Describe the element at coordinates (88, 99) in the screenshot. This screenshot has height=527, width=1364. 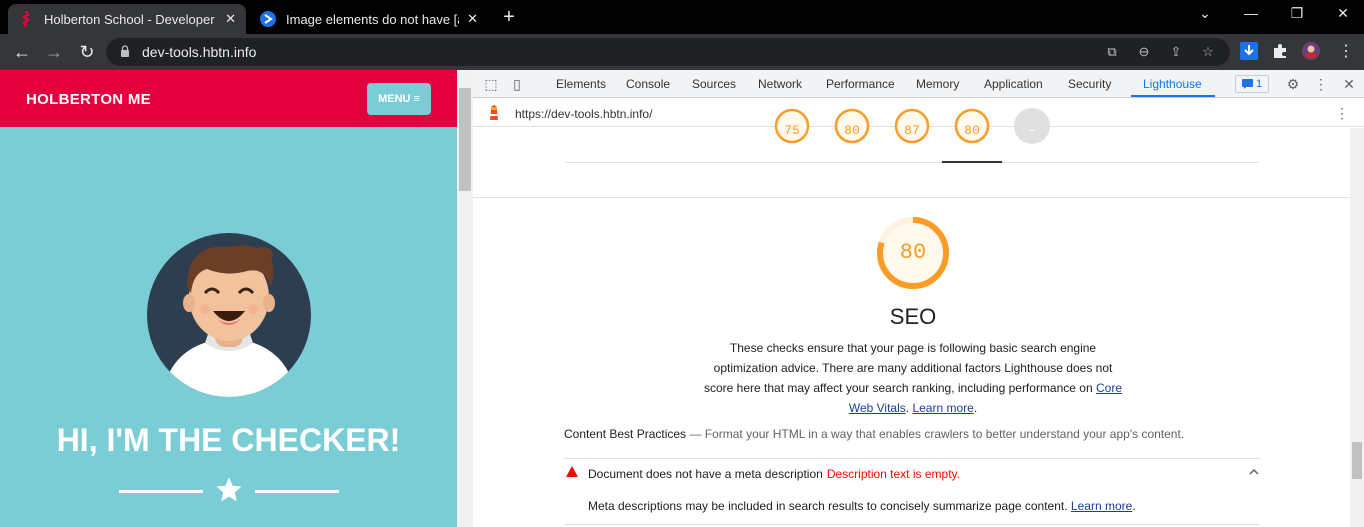
I see `site-brand: HOLBERTON ME` at that location.